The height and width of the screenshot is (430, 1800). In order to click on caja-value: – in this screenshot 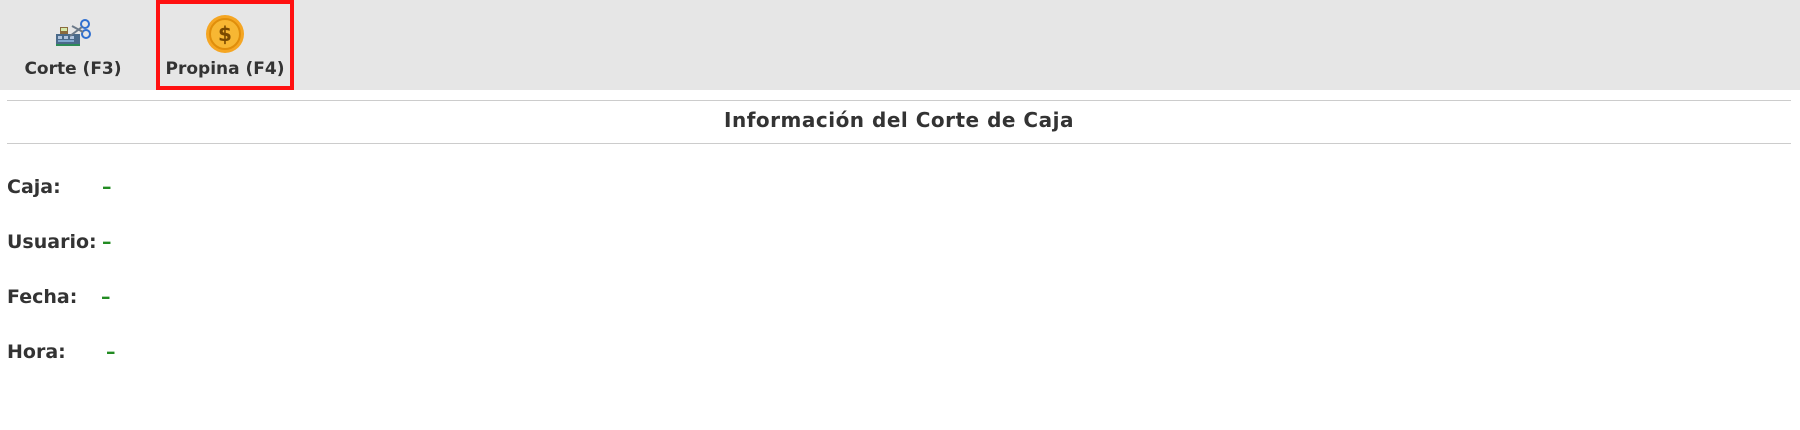, I will do `click(107, 187)`.